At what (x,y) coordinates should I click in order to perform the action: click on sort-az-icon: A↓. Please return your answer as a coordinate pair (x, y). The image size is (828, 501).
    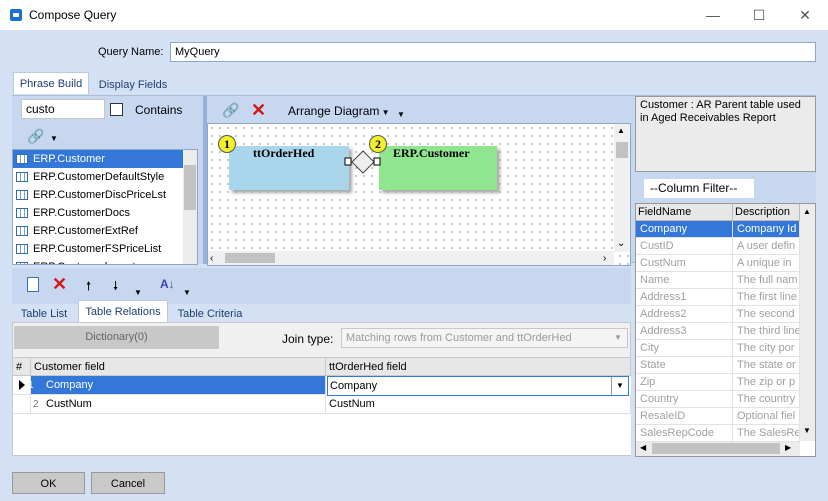
    Looking at the image, I should click on (167, 284).